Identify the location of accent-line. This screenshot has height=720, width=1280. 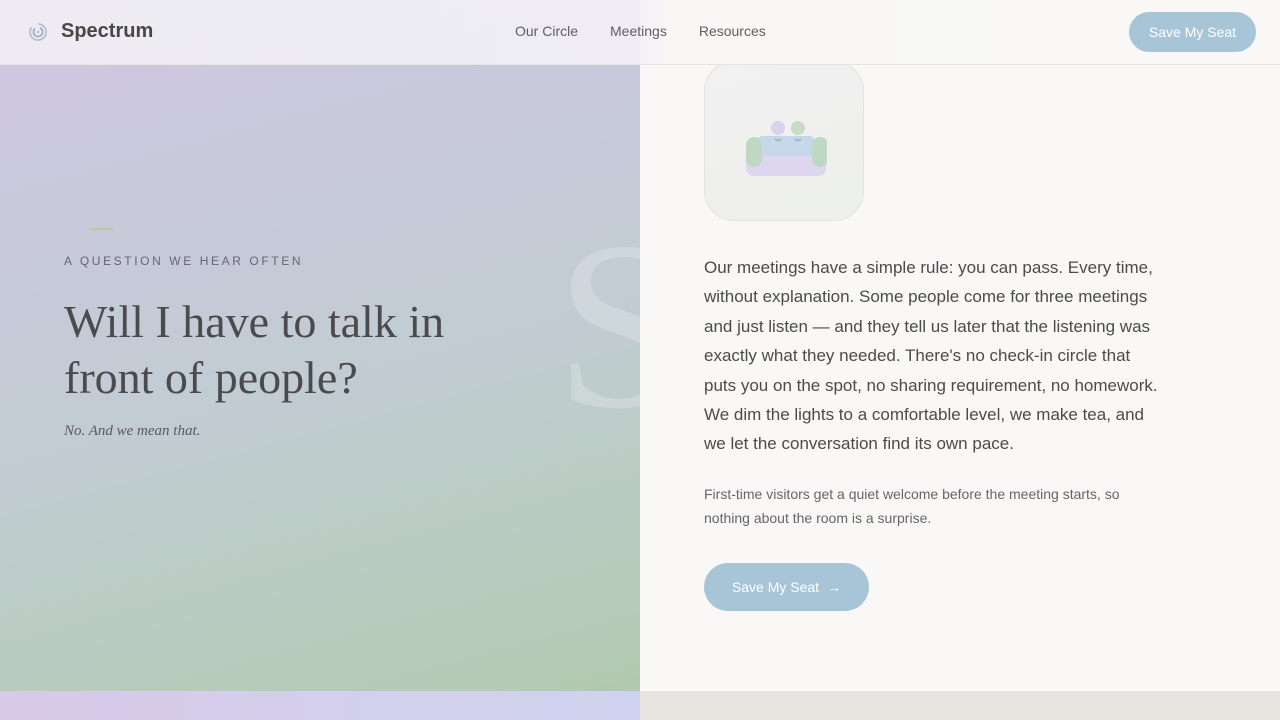
(102, 229).